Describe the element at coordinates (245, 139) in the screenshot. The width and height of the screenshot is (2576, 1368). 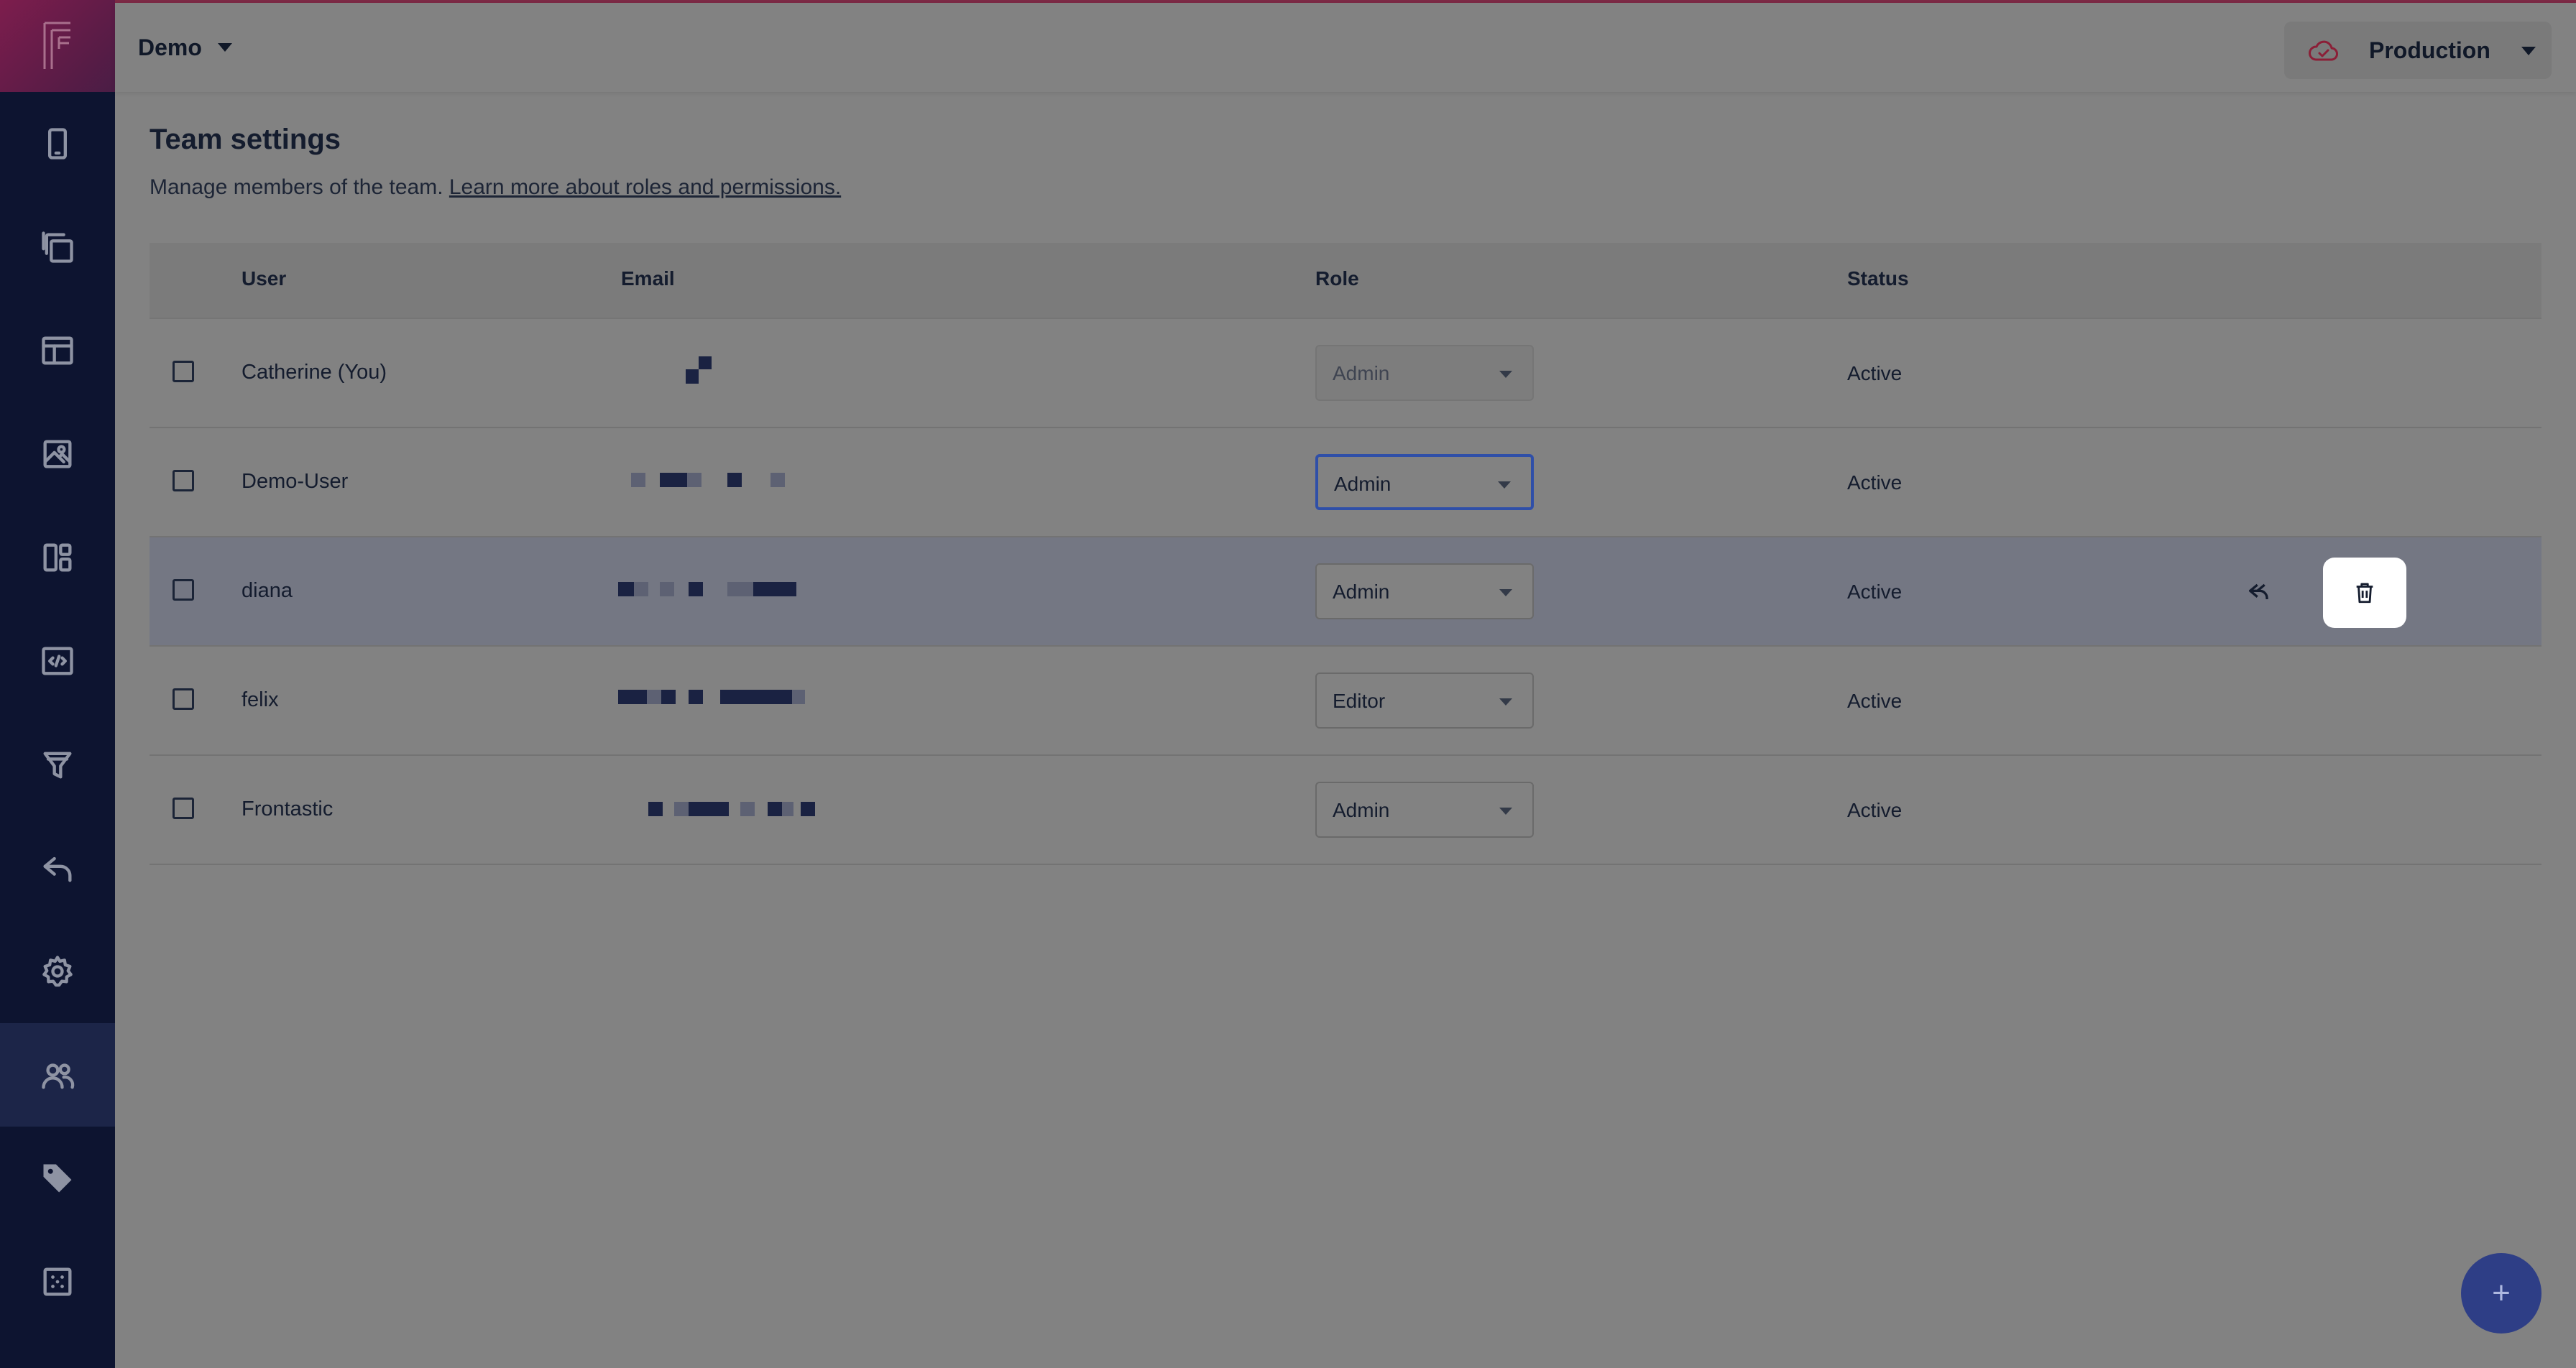
I see `page-title: Team settings` at that location.